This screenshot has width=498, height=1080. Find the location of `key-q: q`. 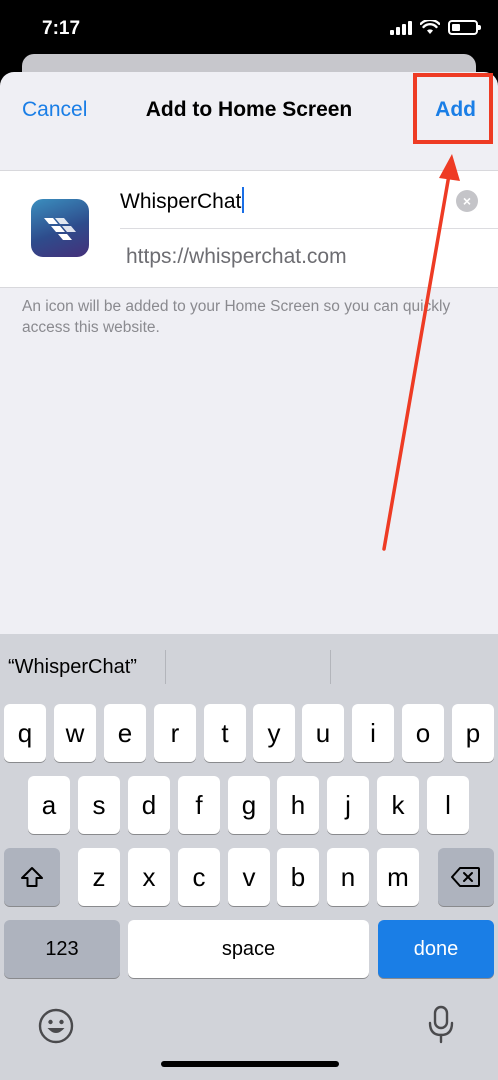

key-q: q is located at coordinates (25, 733).